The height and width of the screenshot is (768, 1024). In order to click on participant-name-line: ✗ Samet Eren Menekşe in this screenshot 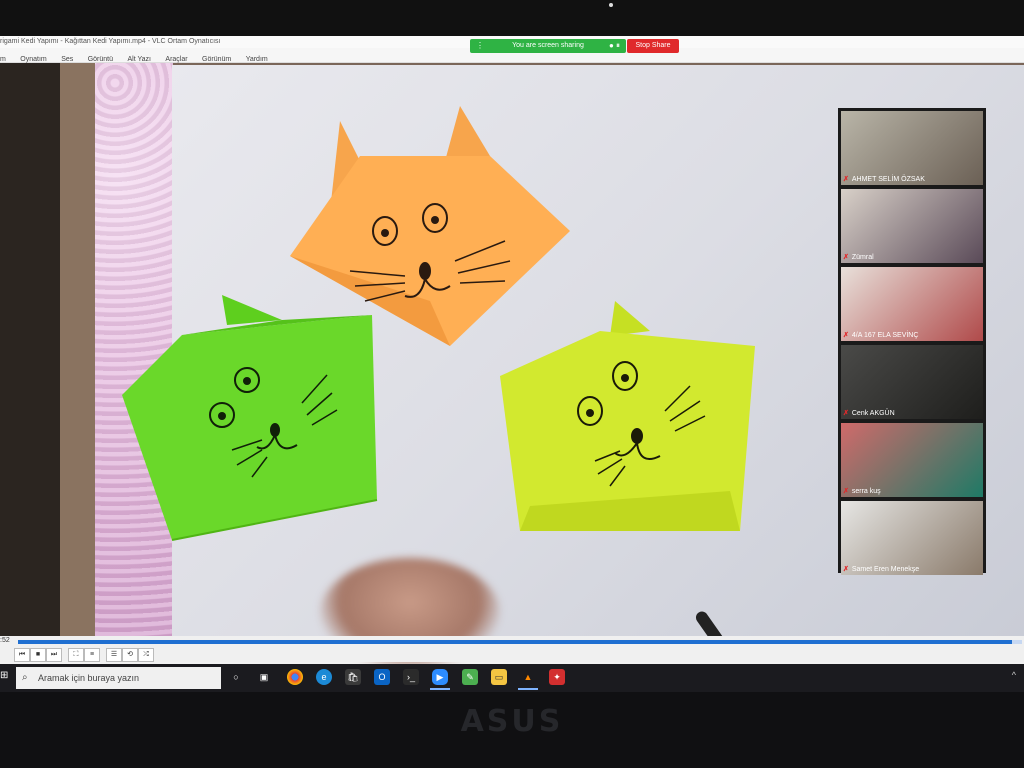, I will do `click(881, 569)`.